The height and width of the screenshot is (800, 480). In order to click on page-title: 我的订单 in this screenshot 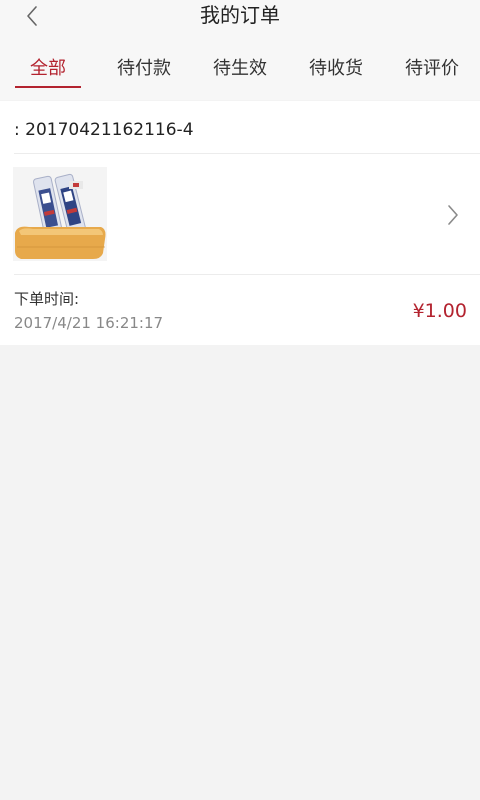, I will do `click(240, 15)`.